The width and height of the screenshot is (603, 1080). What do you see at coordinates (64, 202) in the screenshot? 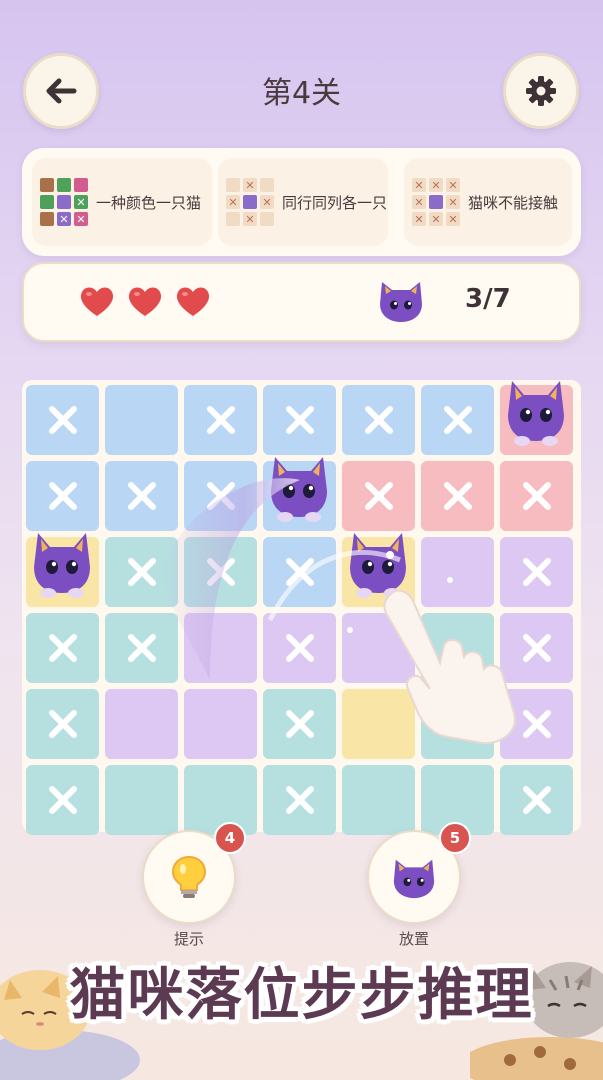
I see `color-grid-icon: ✕ ✕ ✕` at bounding box center [64, 202].